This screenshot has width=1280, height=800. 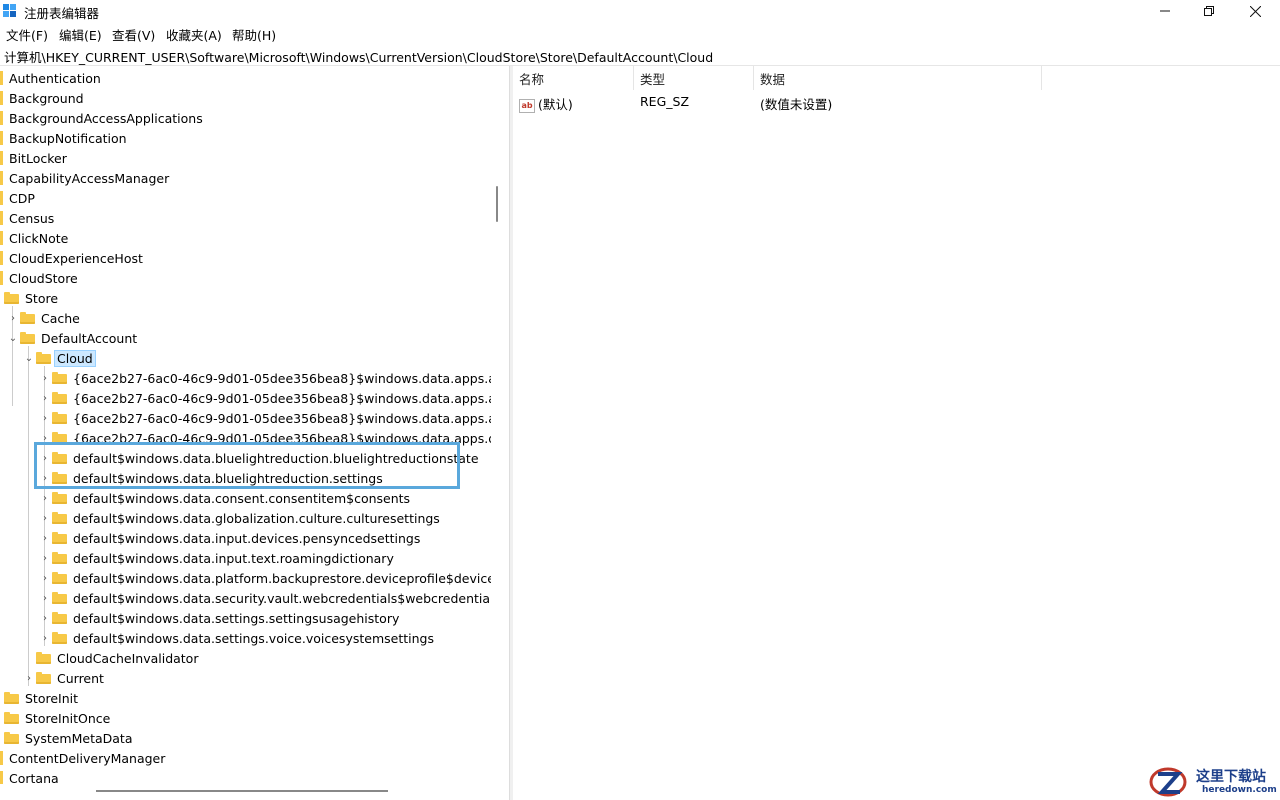 I want to click on minimize-button, so click(x=1165, y=11).